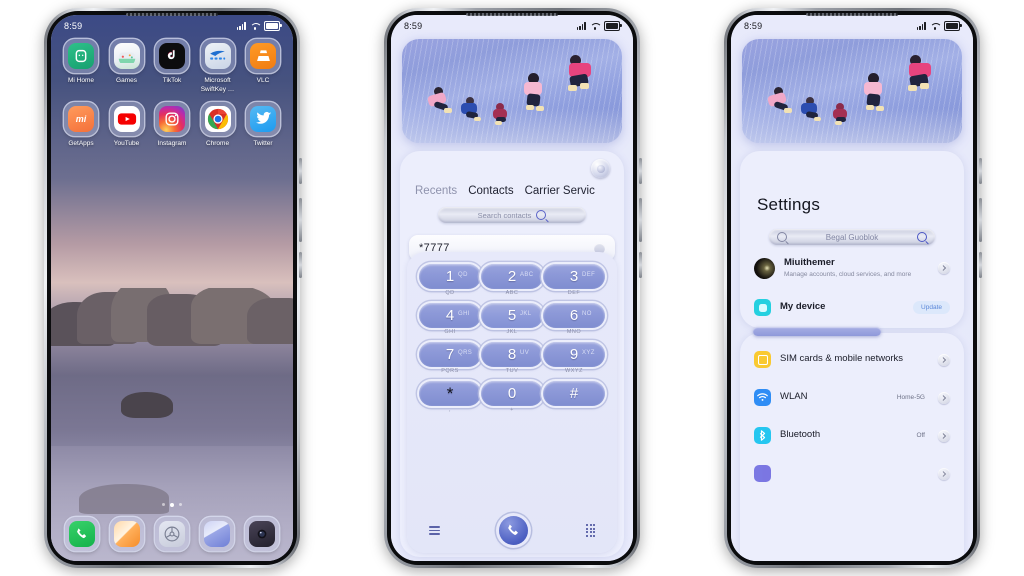  What do you see at coordinates (218, 125) in the screenshot?
I see `app-chrome: Chrome` at bounding box center [218, 125].